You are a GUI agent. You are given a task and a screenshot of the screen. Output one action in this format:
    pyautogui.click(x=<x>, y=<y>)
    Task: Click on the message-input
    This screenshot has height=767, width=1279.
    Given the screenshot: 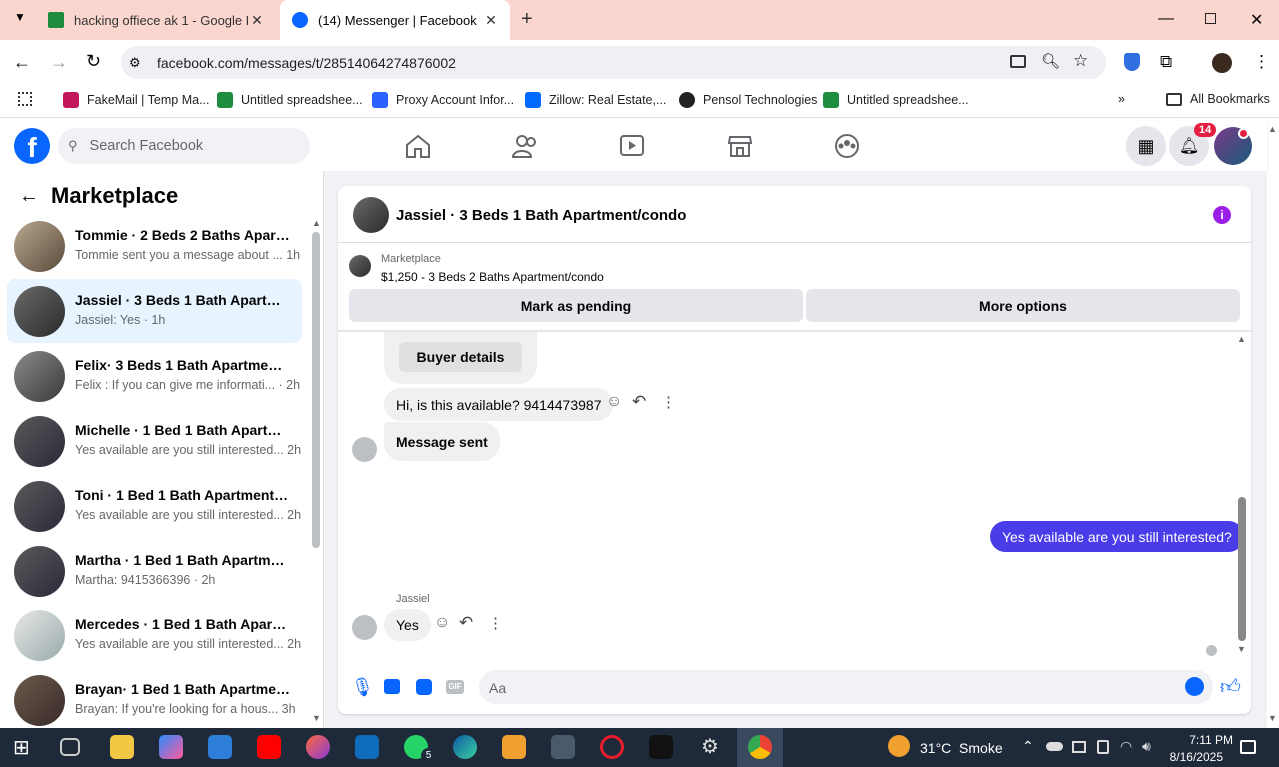 What is the action you would take?
    pyautogui.click(x=846, y=687)
    